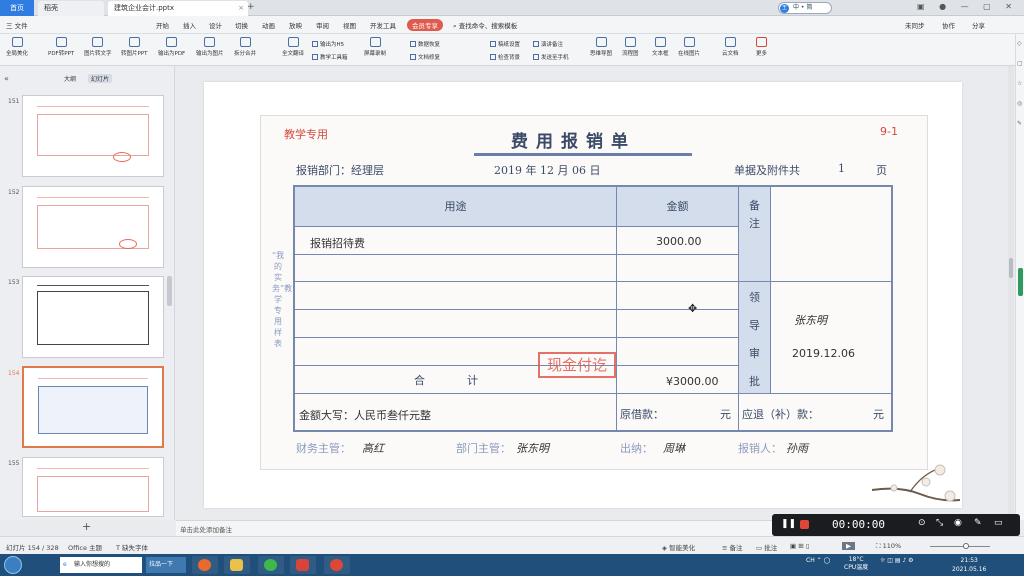 Image resolution: width=1024 pixels, height=576 pixels. Describe the element at coordinates (178, 8) in the screenshot. I see `tab-document: 建筑企业会计.pptx ×` at that location.